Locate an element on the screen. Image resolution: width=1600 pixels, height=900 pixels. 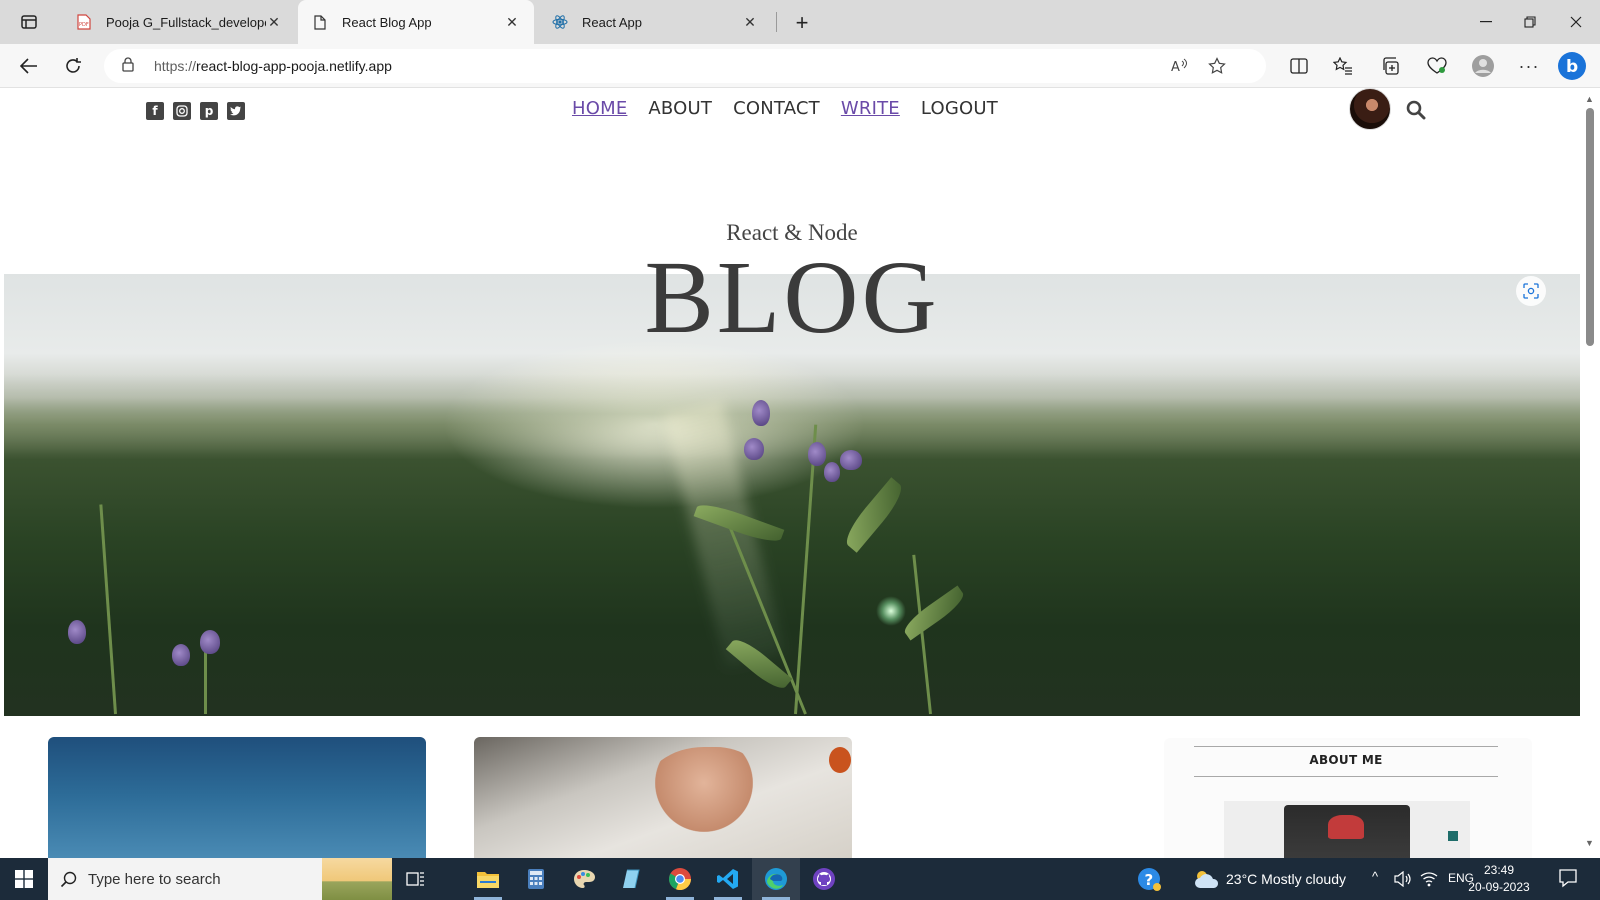
new-tab-button: + is located at coordinates (802, 22).